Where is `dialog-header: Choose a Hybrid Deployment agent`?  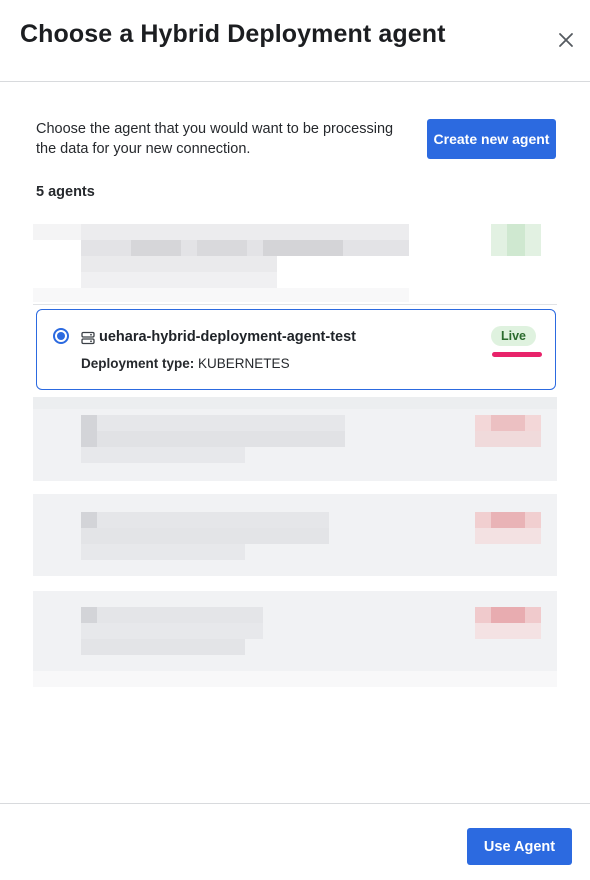 dialog-header: Choose a Hybrid Deployment agent is located at coordinates (295, 41).